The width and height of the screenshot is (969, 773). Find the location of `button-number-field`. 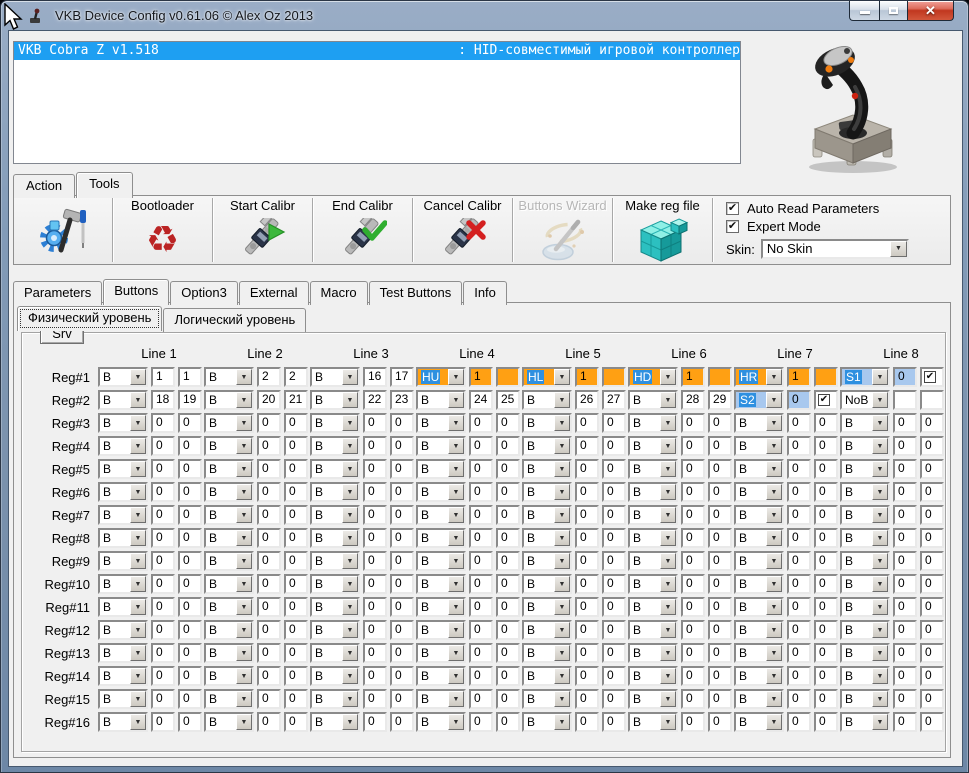

button-number-field is located at coordinates (932, 400).